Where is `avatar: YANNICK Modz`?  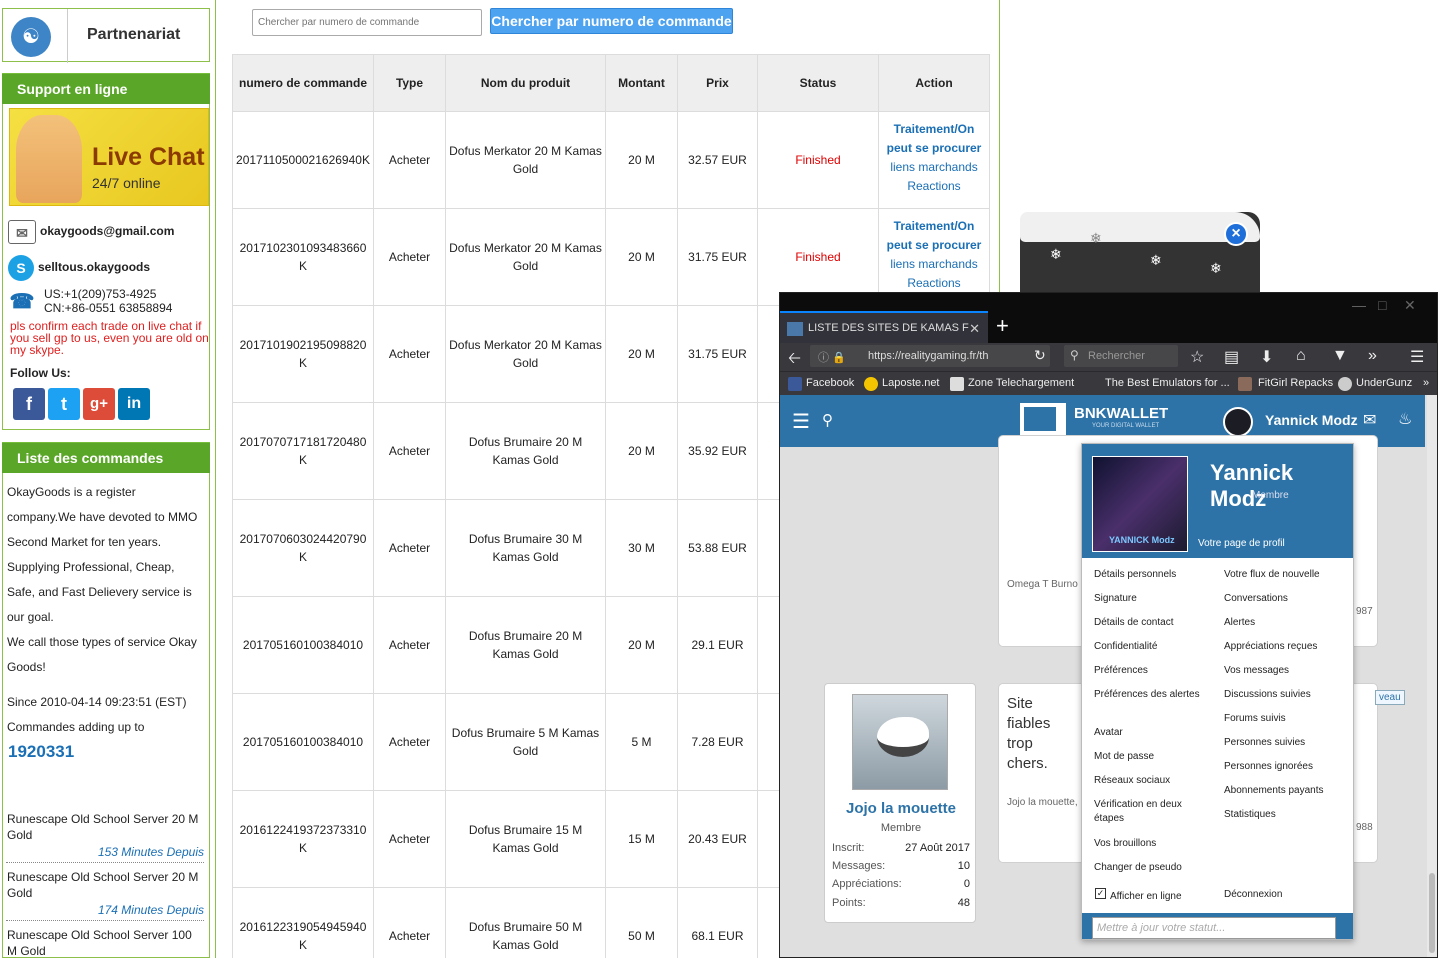
avatar: YANNICK Modz is located at coordinates (1140, 504).